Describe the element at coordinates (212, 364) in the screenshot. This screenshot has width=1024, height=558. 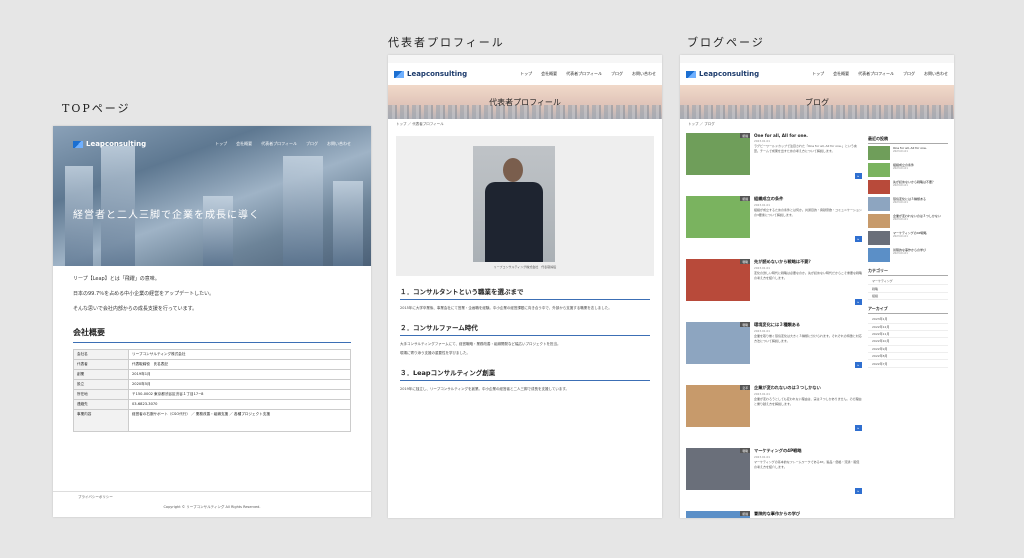
I see `table-row: 代表者 代表取締役 氏名表記` at that location.